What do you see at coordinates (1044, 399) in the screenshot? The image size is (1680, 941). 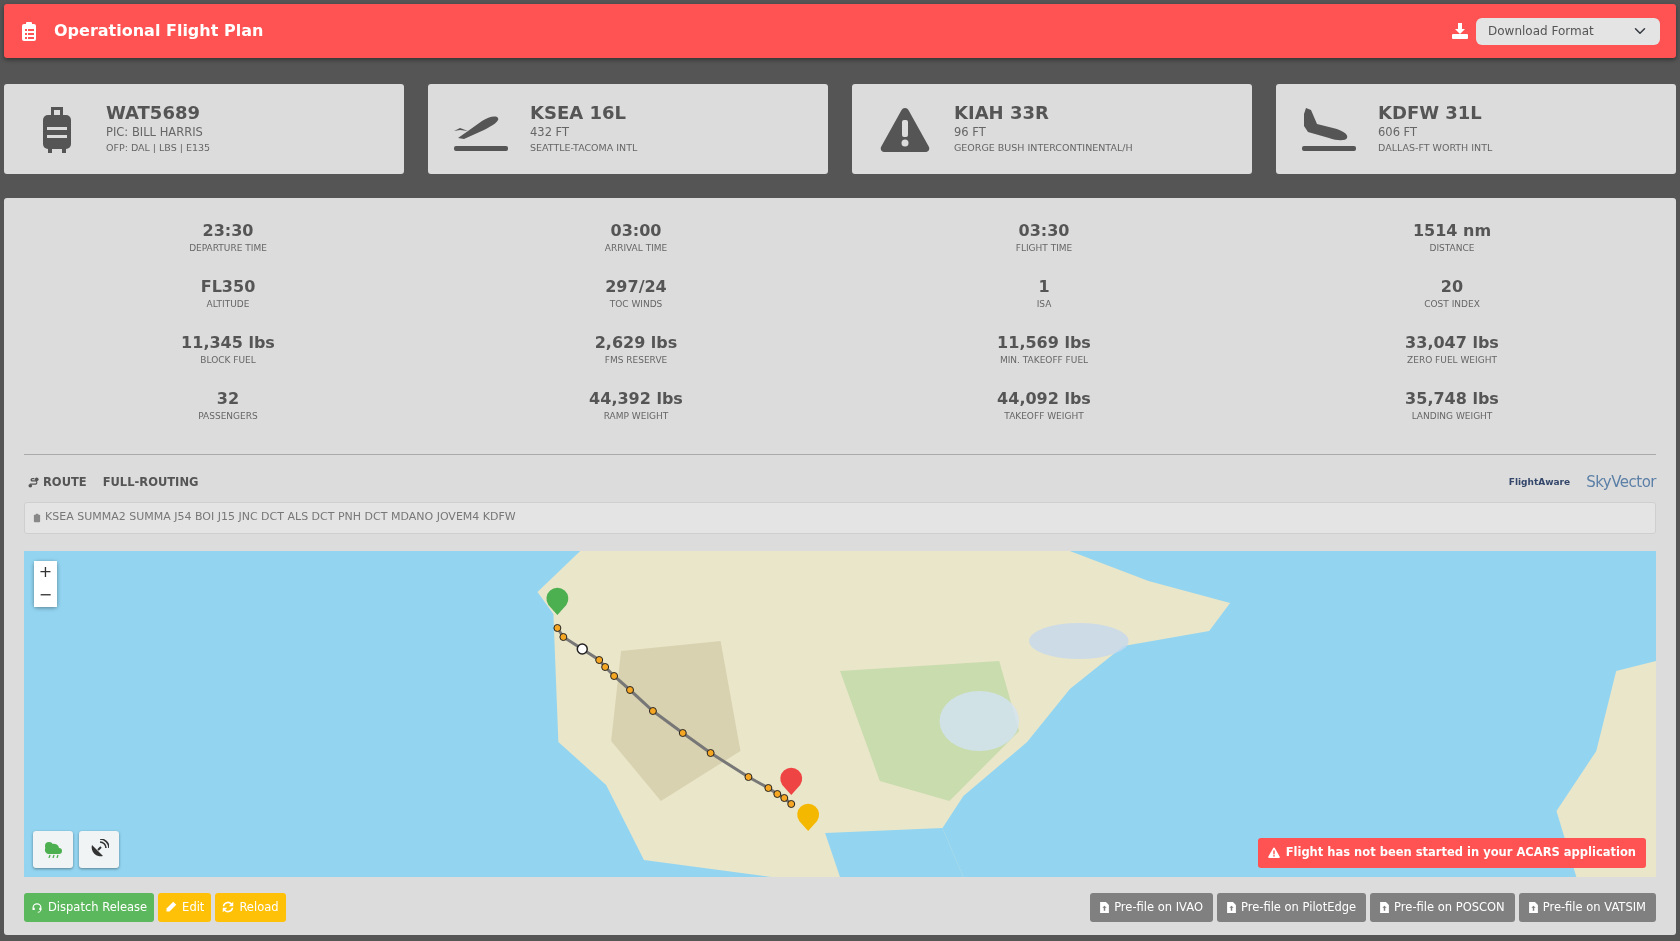 I see `stat-value: 44,092 lbs` at bounding box center [1044, 399].